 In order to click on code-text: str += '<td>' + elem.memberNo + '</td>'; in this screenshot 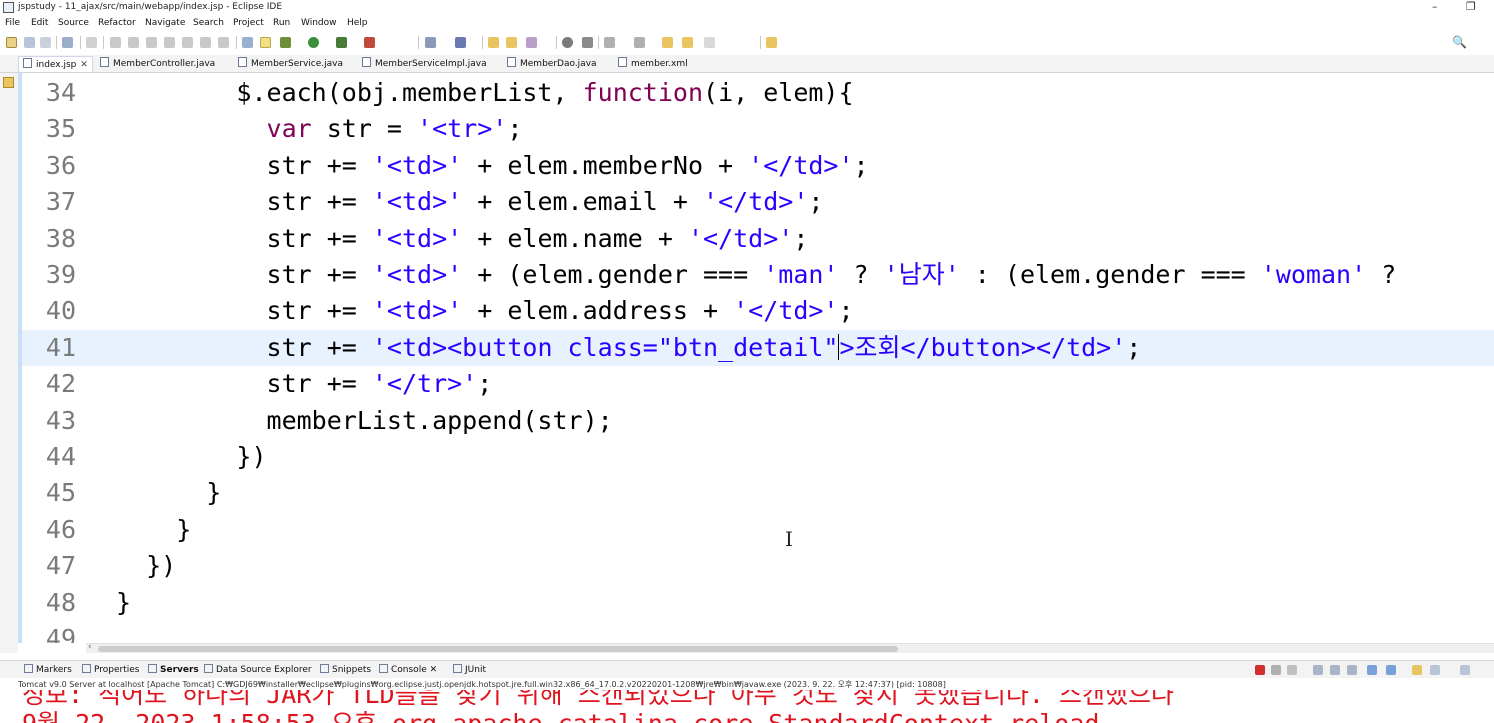, I will do `click(492, 166)`.